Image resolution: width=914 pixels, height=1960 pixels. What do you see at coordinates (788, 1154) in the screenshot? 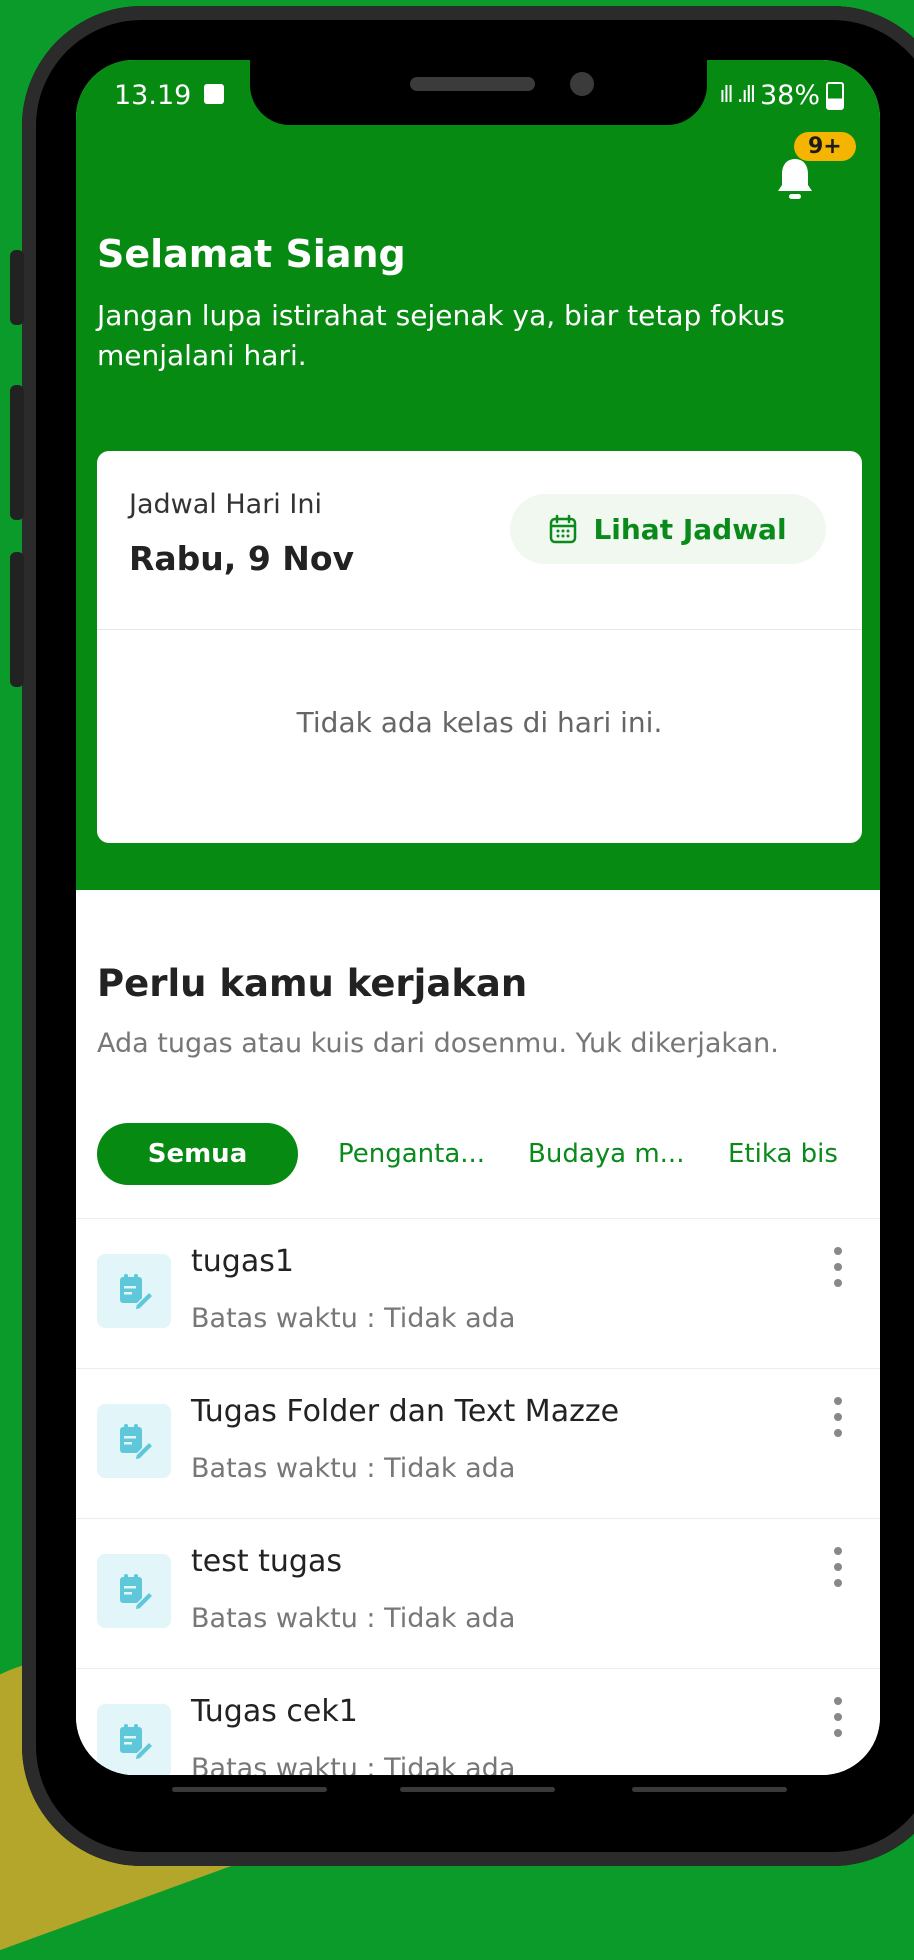
I see `tab-course-3: Etika bis` at bounding box center [788, 1154].